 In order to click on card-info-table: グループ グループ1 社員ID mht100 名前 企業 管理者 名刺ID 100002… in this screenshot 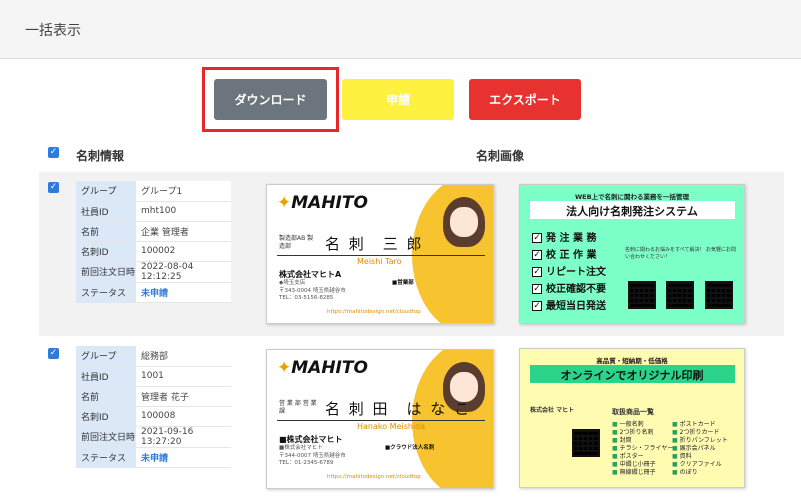, I will do `click(153, 242)`.